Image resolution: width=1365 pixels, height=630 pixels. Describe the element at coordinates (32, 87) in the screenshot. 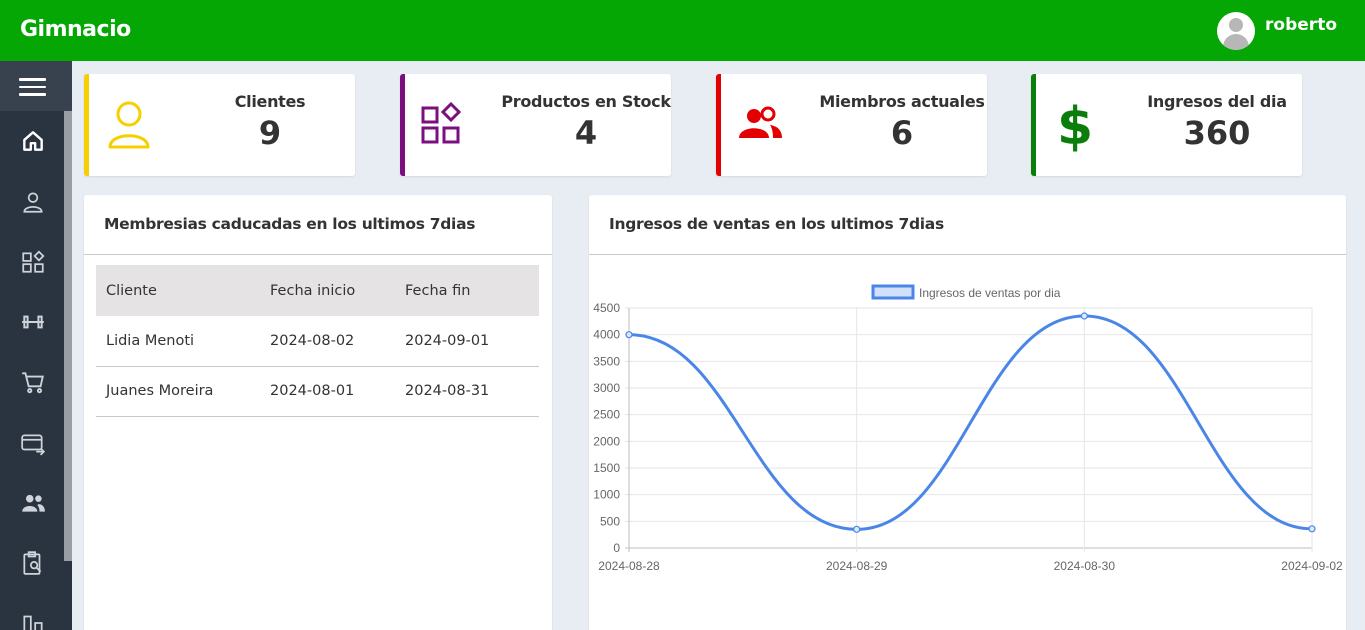

I see `hamburger-icon` at that location.